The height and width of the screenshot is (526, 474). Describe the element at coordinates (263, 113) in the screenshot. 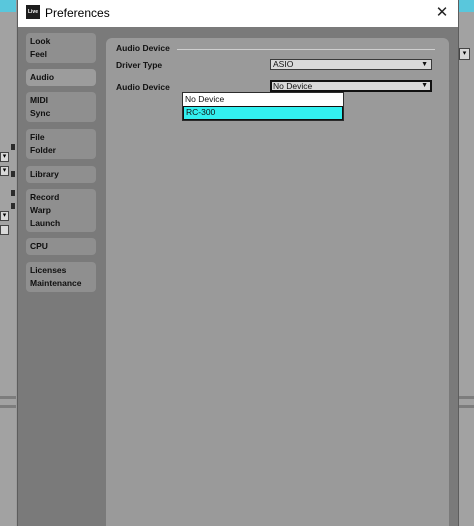

I see `menu-item-rc-300: RC-300` at that location.